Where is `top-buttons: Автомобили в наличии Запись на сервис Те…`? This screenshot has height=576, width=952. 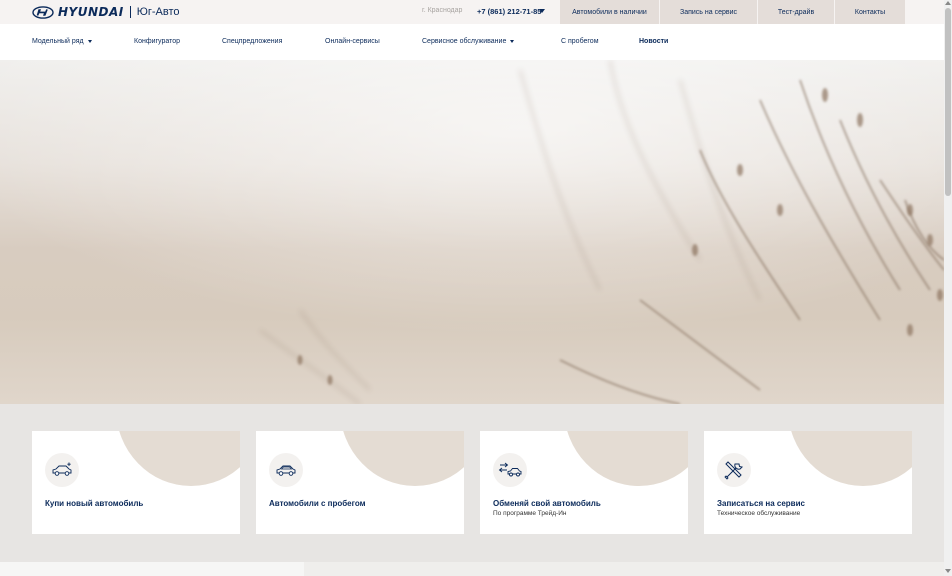 top-buttons: Автомобили в наличии Запись на сервис Те… is located at coordinates (733, 12).